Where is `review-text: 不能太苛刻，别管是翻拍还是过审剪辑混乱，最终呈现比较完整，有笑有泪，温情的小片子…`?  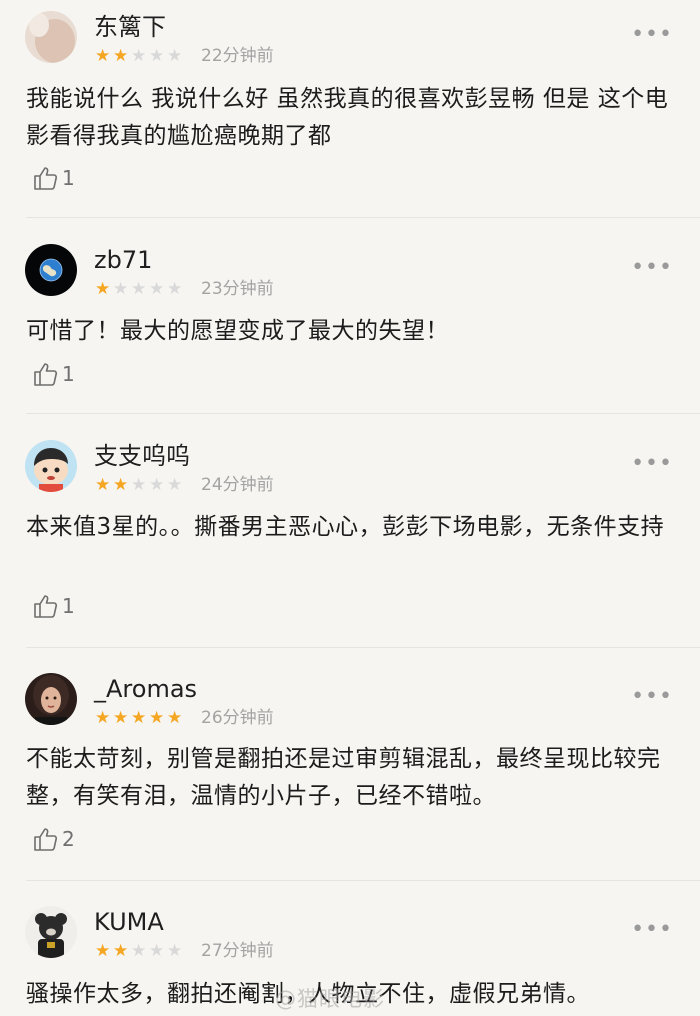 review-text: 不能太苛刻，别管是翻拍还是过审剪辑混乱，最终呈现比较完整，有笑有泪，温情的小片子… is located at coordinates (343, 777).